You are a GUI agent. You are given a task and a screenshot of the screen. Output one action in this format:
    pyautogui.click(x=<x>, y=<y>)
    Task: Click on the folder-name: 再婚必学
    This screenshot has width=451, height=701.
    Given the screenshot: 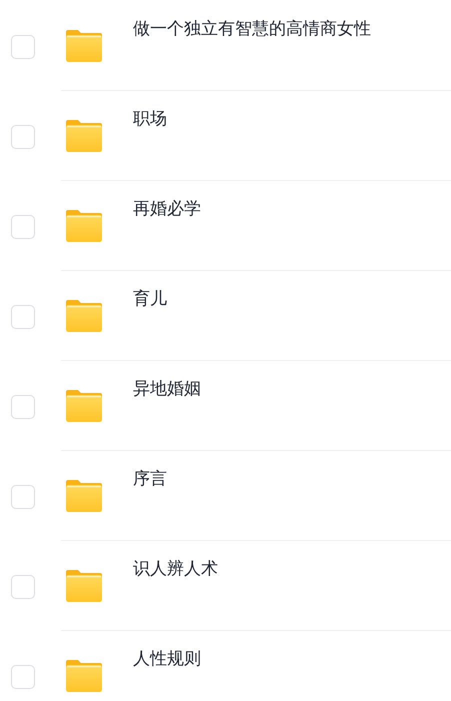 What is the action you would take?
    pyautogui.click(x=167, y=209)
    